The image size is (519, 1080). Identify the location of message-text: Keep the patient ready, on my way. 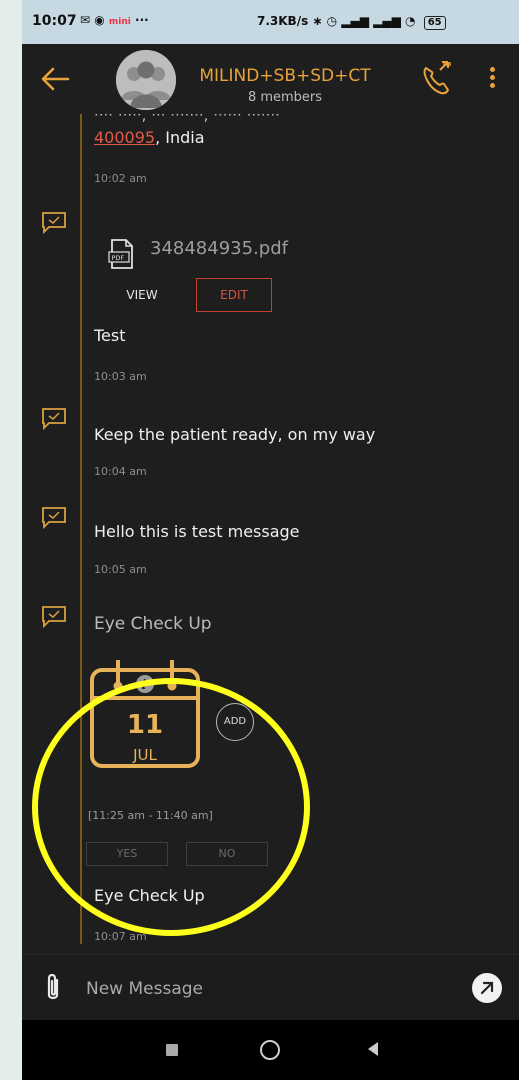
(235, 434).